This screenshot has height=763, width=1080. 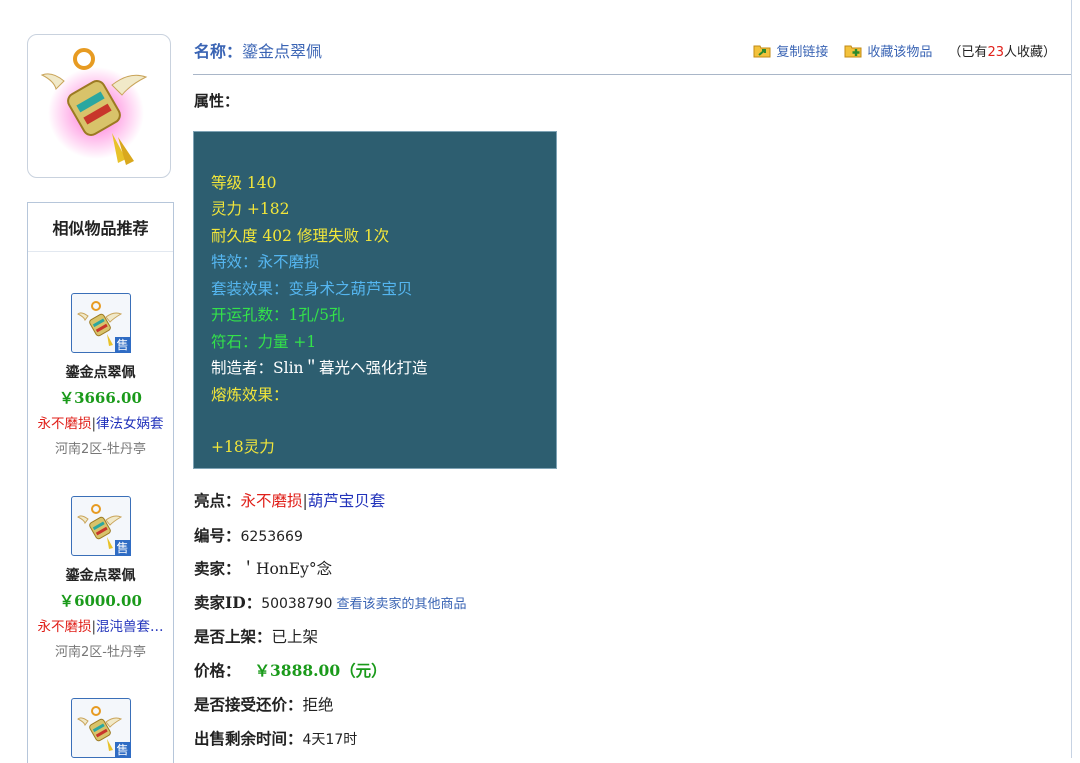 What do you see at coordinates (244, 183) in the screenshot?
I see `attr-level: 等级 140` at bounding box center [244, 183].